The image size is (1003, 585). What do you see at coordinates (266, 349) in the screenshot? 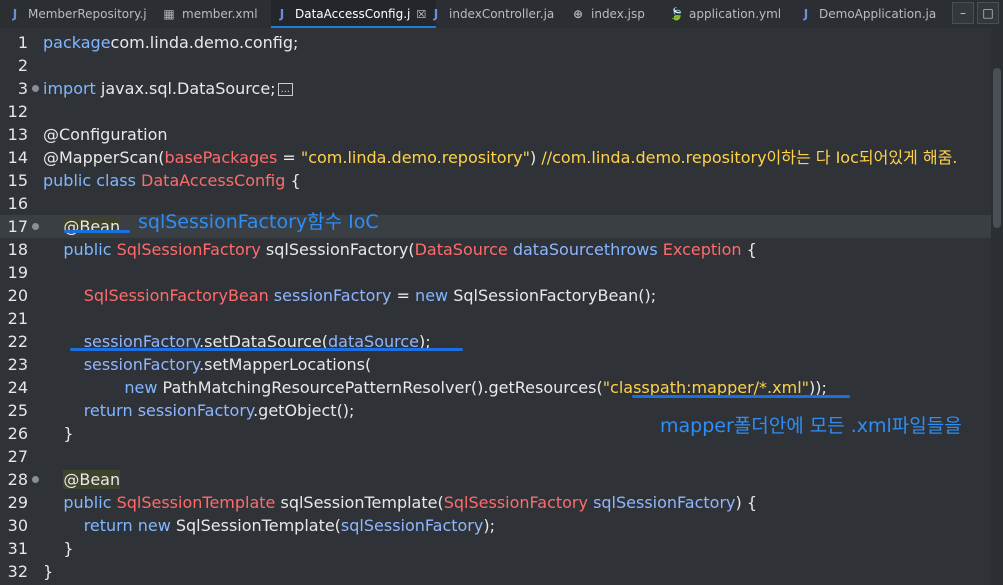
I see `datasource-underline` at bounding box center [266, 349].